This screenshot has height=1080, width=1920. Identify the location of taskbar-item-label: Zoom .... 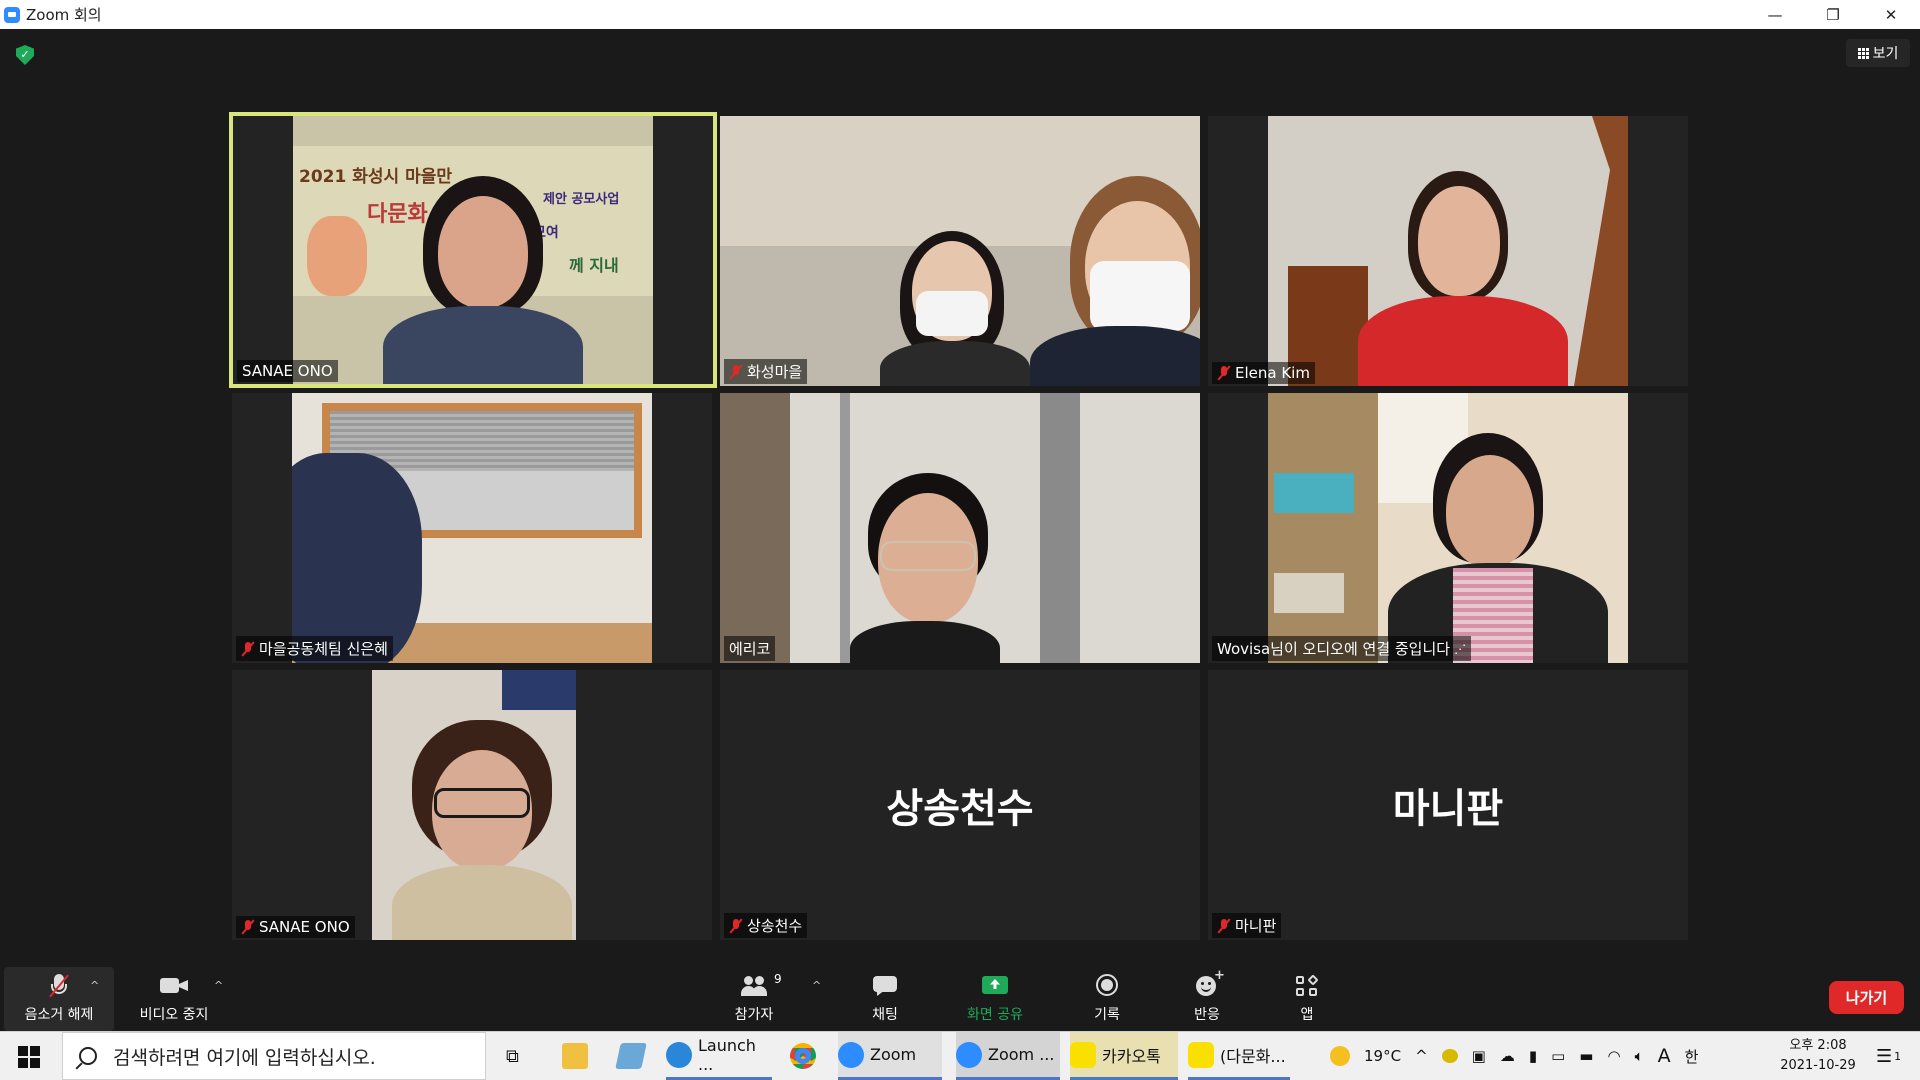
(1021, 1054).